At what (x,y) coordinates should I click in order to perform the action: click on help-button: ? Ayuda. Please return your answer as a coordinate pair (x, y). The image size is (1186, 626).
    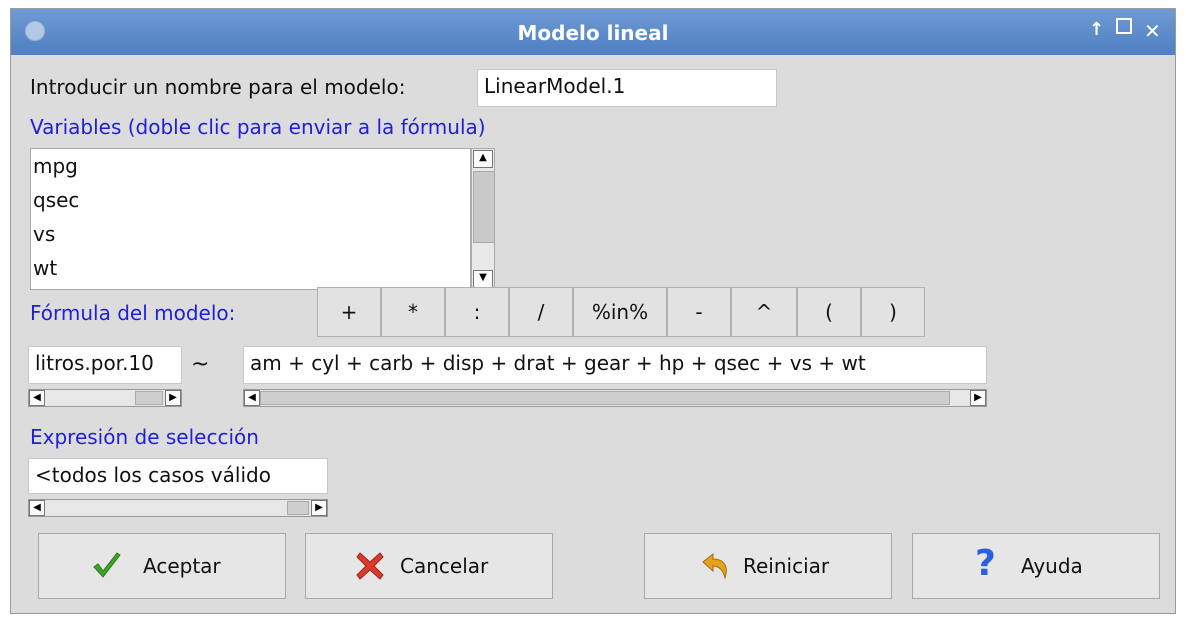
    Looking at the image, I should click on (1036, 566).